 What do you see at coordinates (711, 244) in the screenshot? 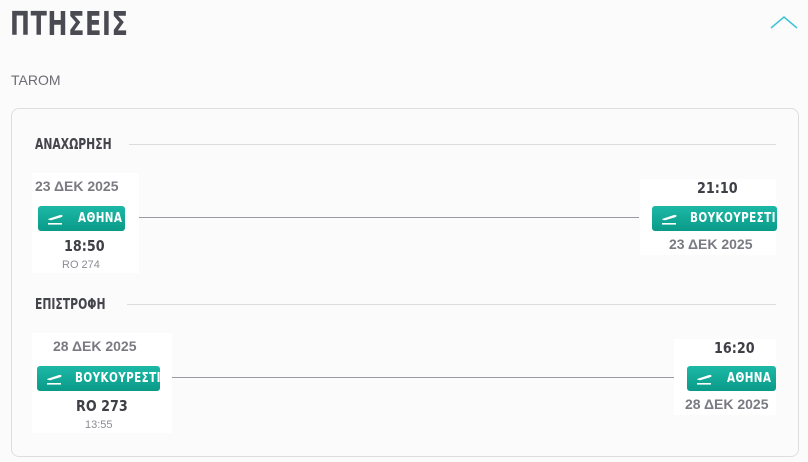
I see `outbound-arrive-date: 23 ΔΕΚ 2025` at bounding box center [711, 244].